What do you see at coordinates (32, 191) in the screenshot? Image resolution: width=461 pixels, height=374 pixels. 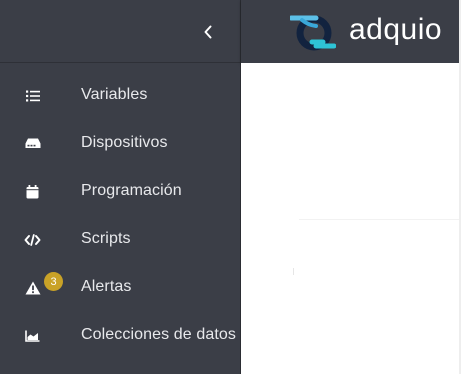 I see `calendar-icon` at bounding box center [32, 191].